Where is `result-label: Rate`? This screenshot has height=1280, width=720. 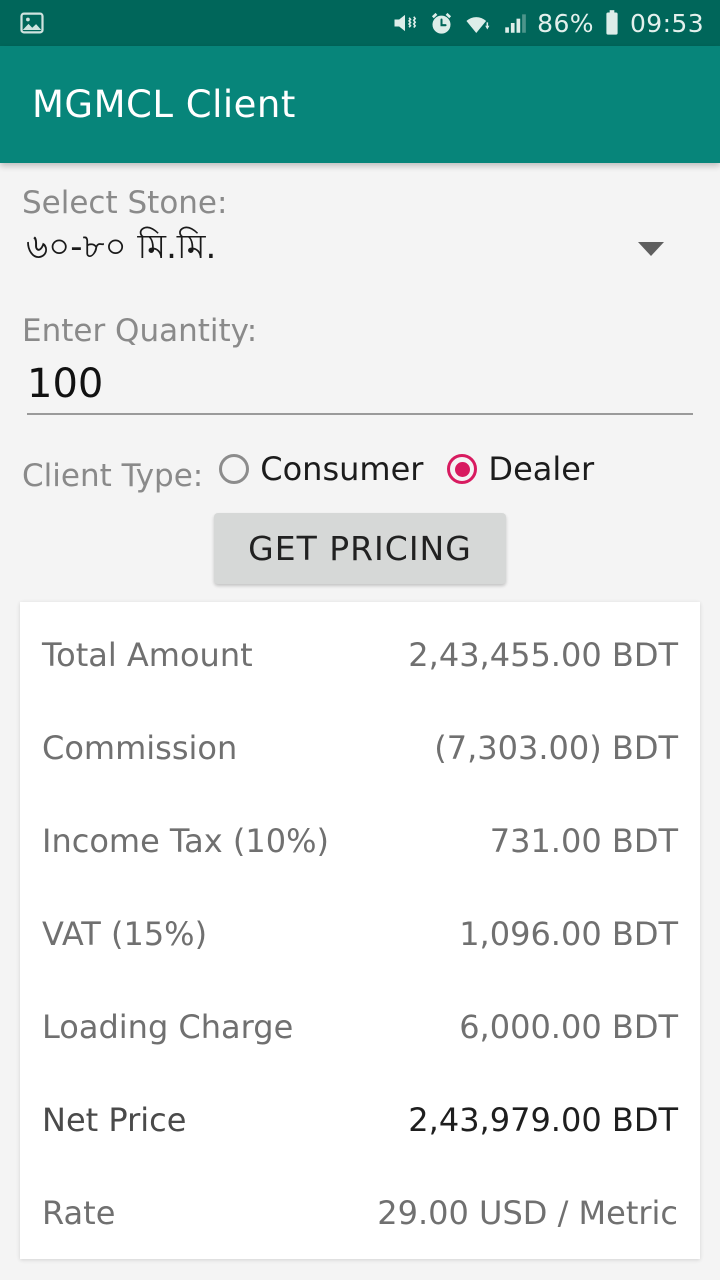
result-label: Rate is located at coordinates (79, 1212).